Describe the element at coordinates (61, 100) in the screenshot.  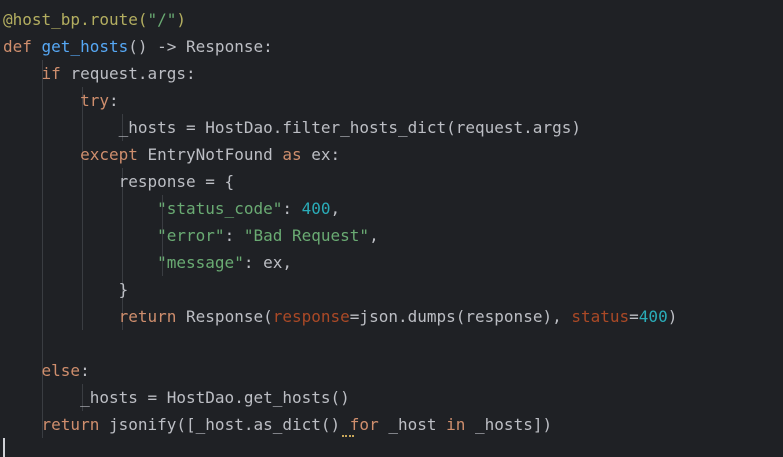
I see `code-line: try:` at that location.